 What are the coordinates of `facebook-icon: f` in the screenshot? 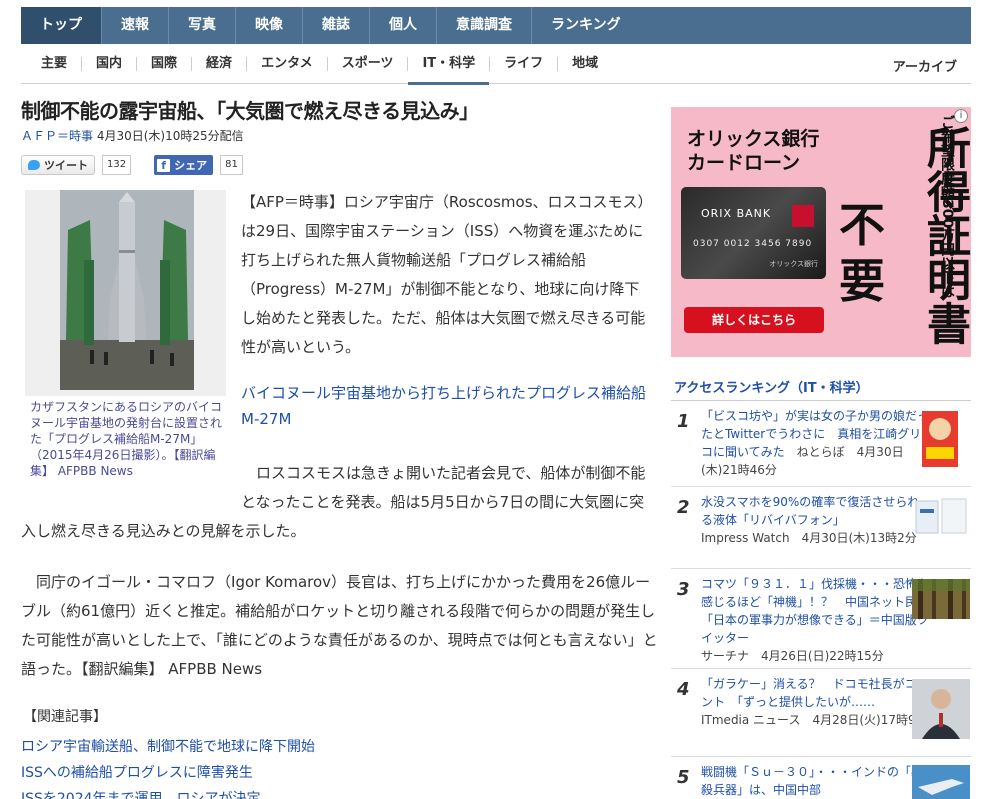 It's located at (164, 165).